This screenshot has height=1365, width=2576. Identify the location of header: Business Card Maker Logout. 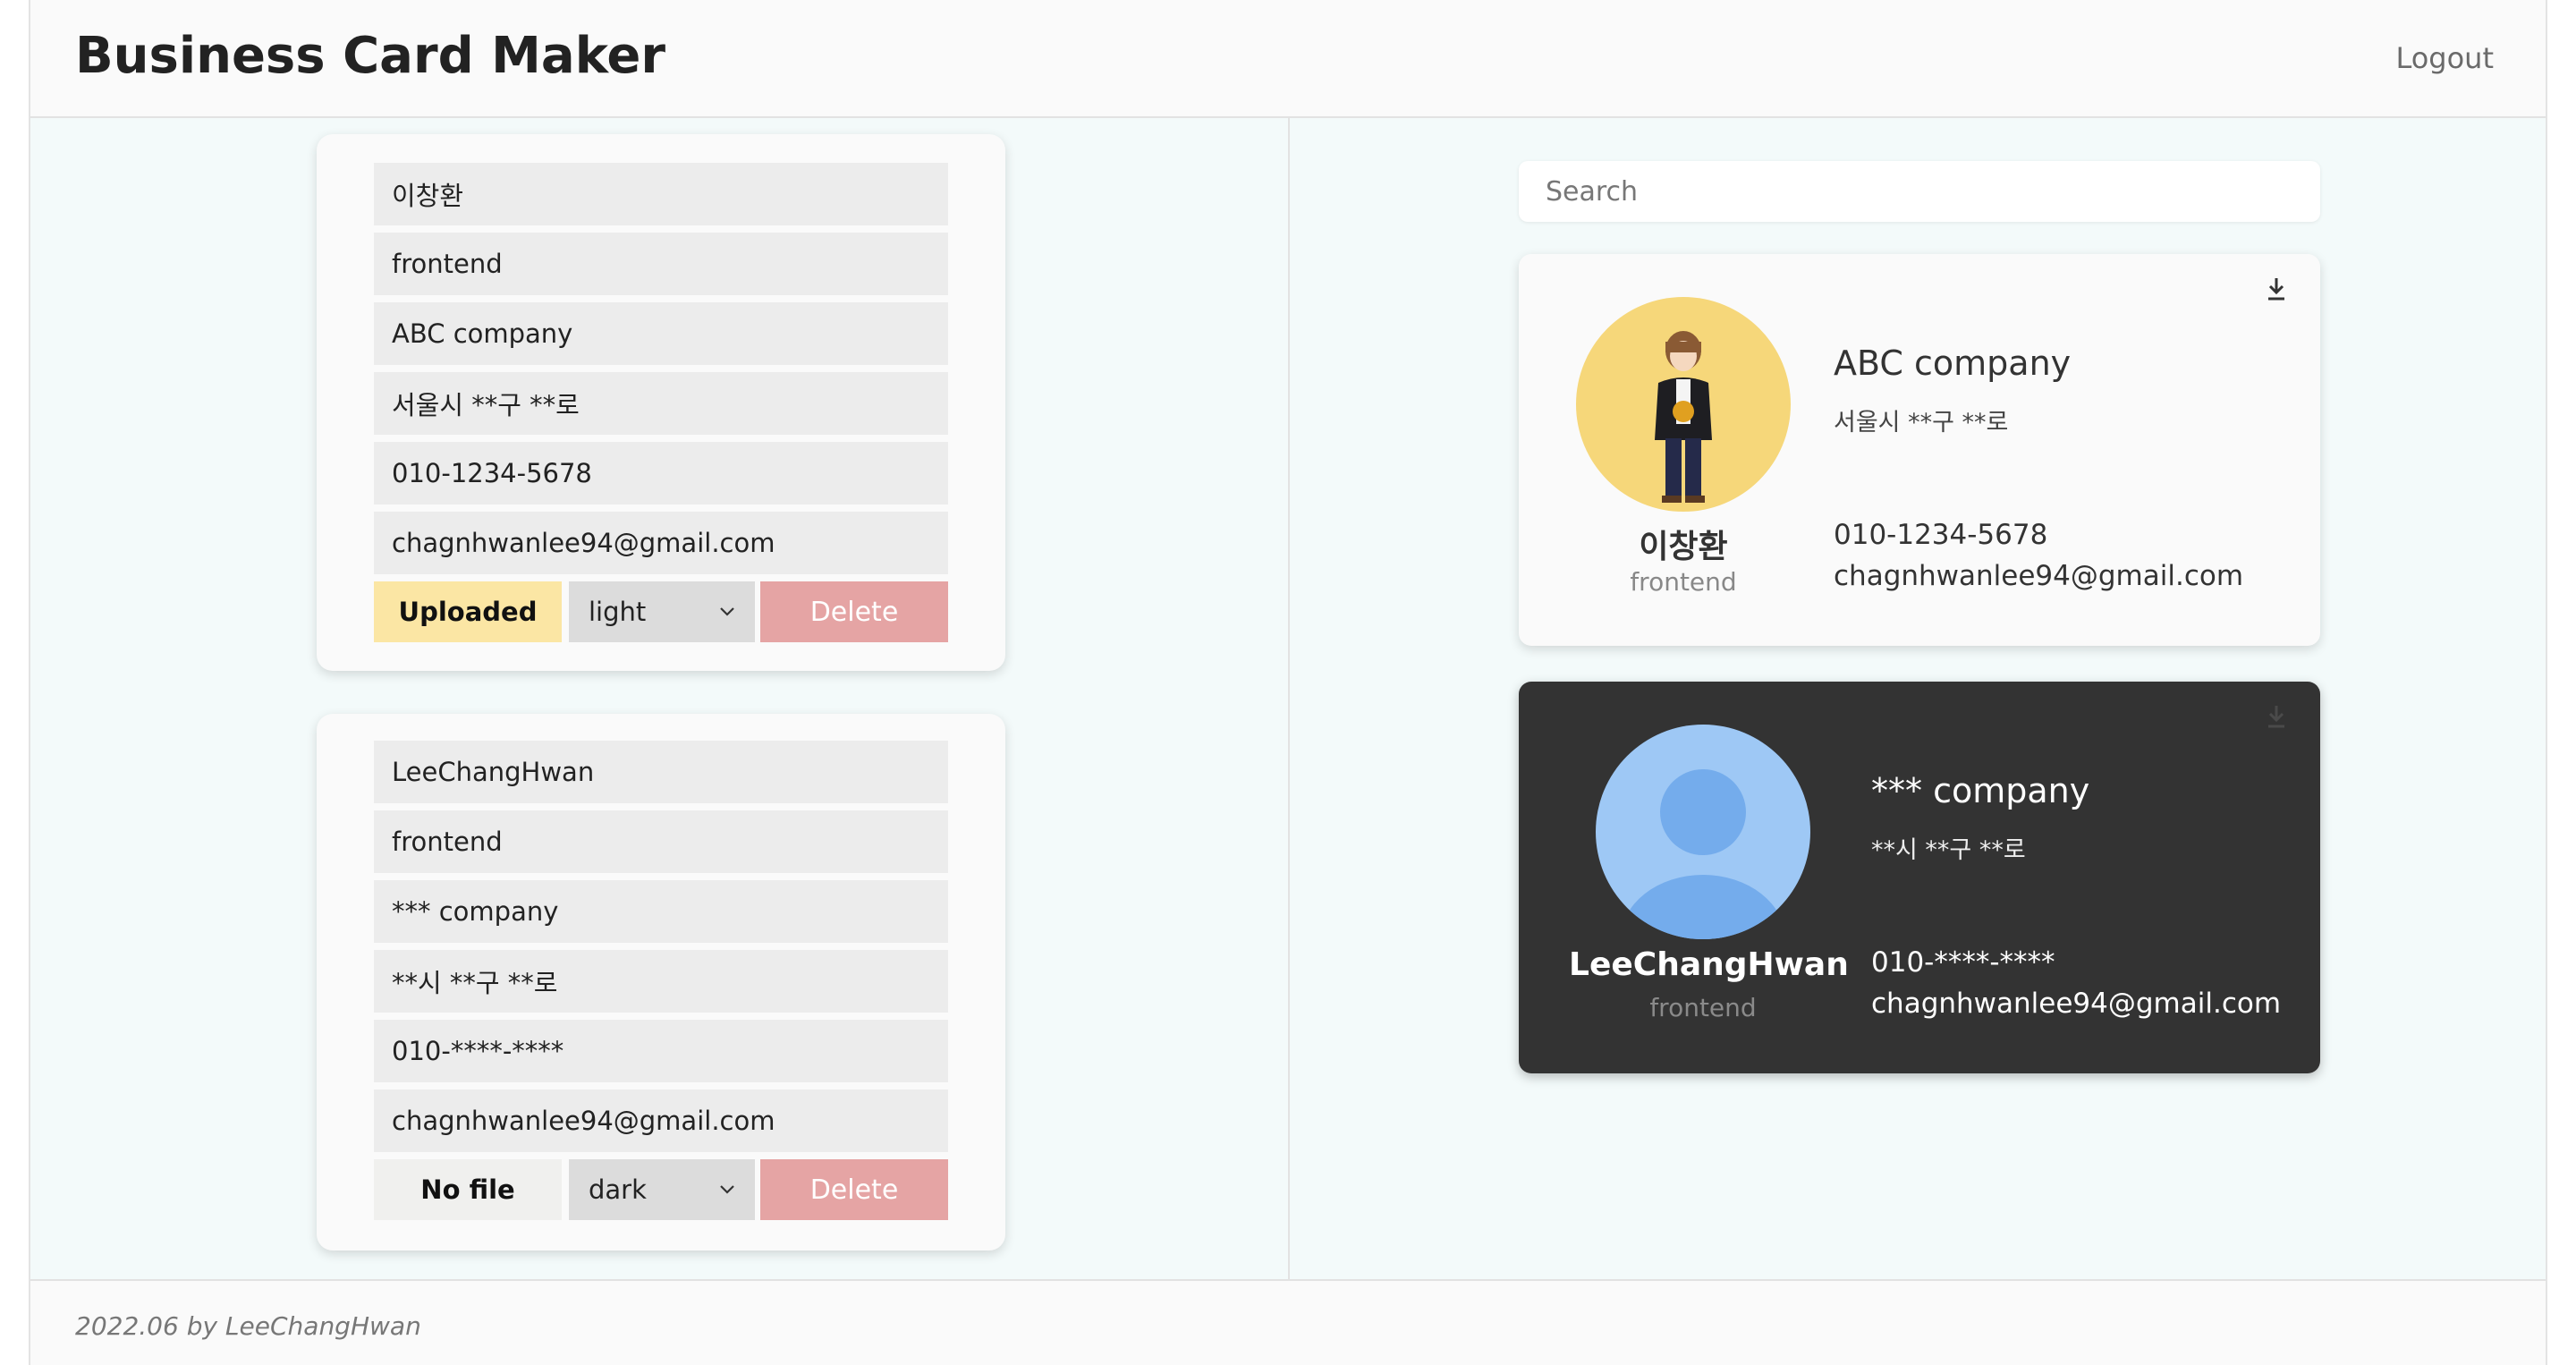
(1288, 59).